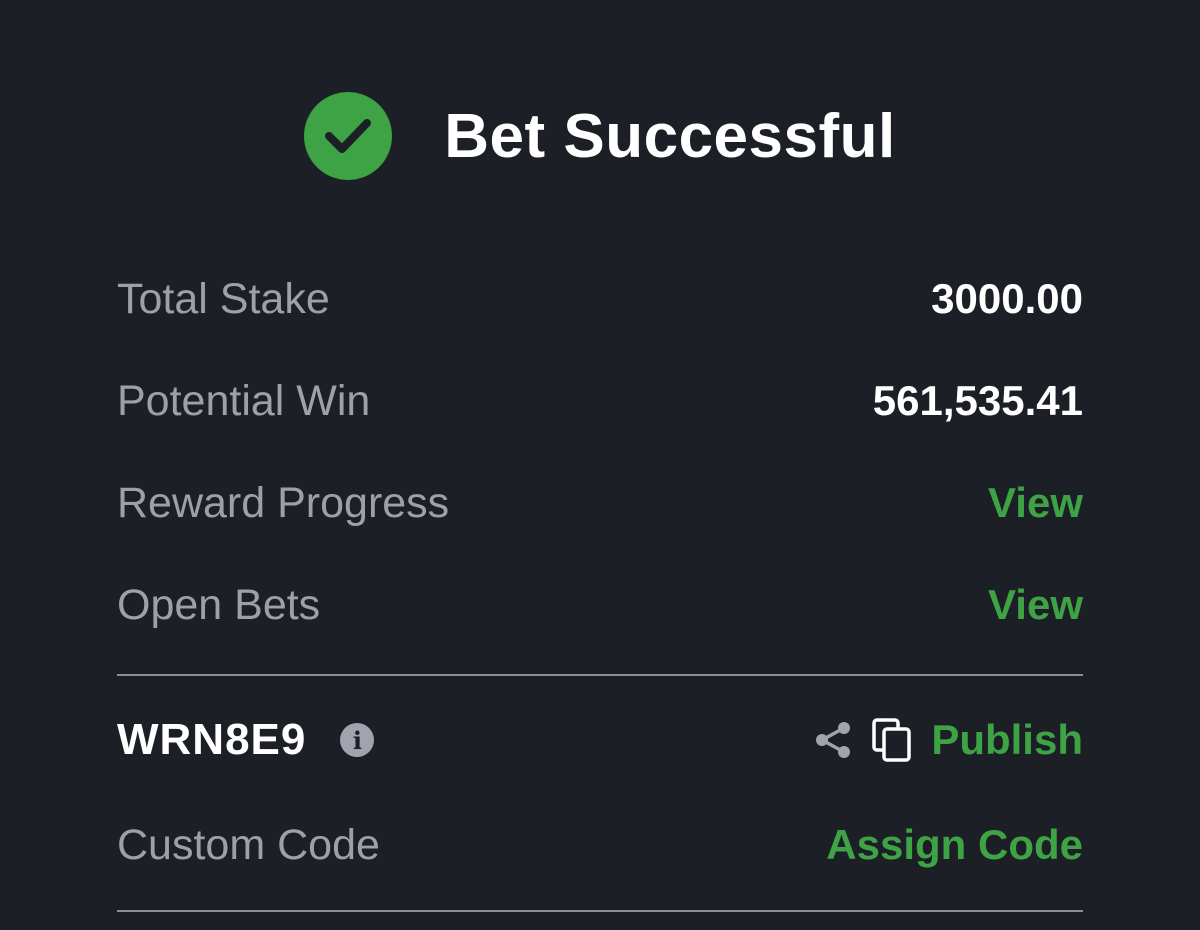  Describe the element at coordinates (600, 299) in the screenshot. I see `total-stake-row: Total Stake 3000.00` at that location.